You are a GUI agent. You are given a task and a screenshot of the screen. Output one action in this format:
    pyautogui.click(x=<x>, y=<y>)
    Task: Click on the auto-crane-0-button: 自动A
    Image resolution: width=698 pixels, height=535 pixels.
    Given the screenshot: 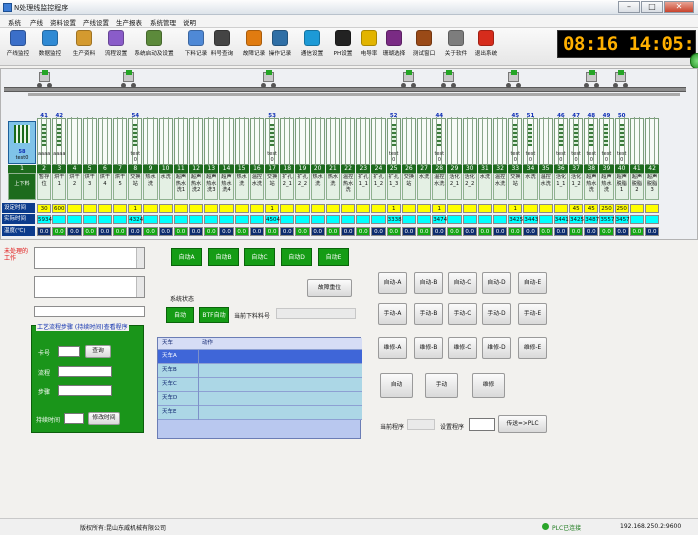 What is the action you would take?
    pyautogui.click(x=186, y=257)
    